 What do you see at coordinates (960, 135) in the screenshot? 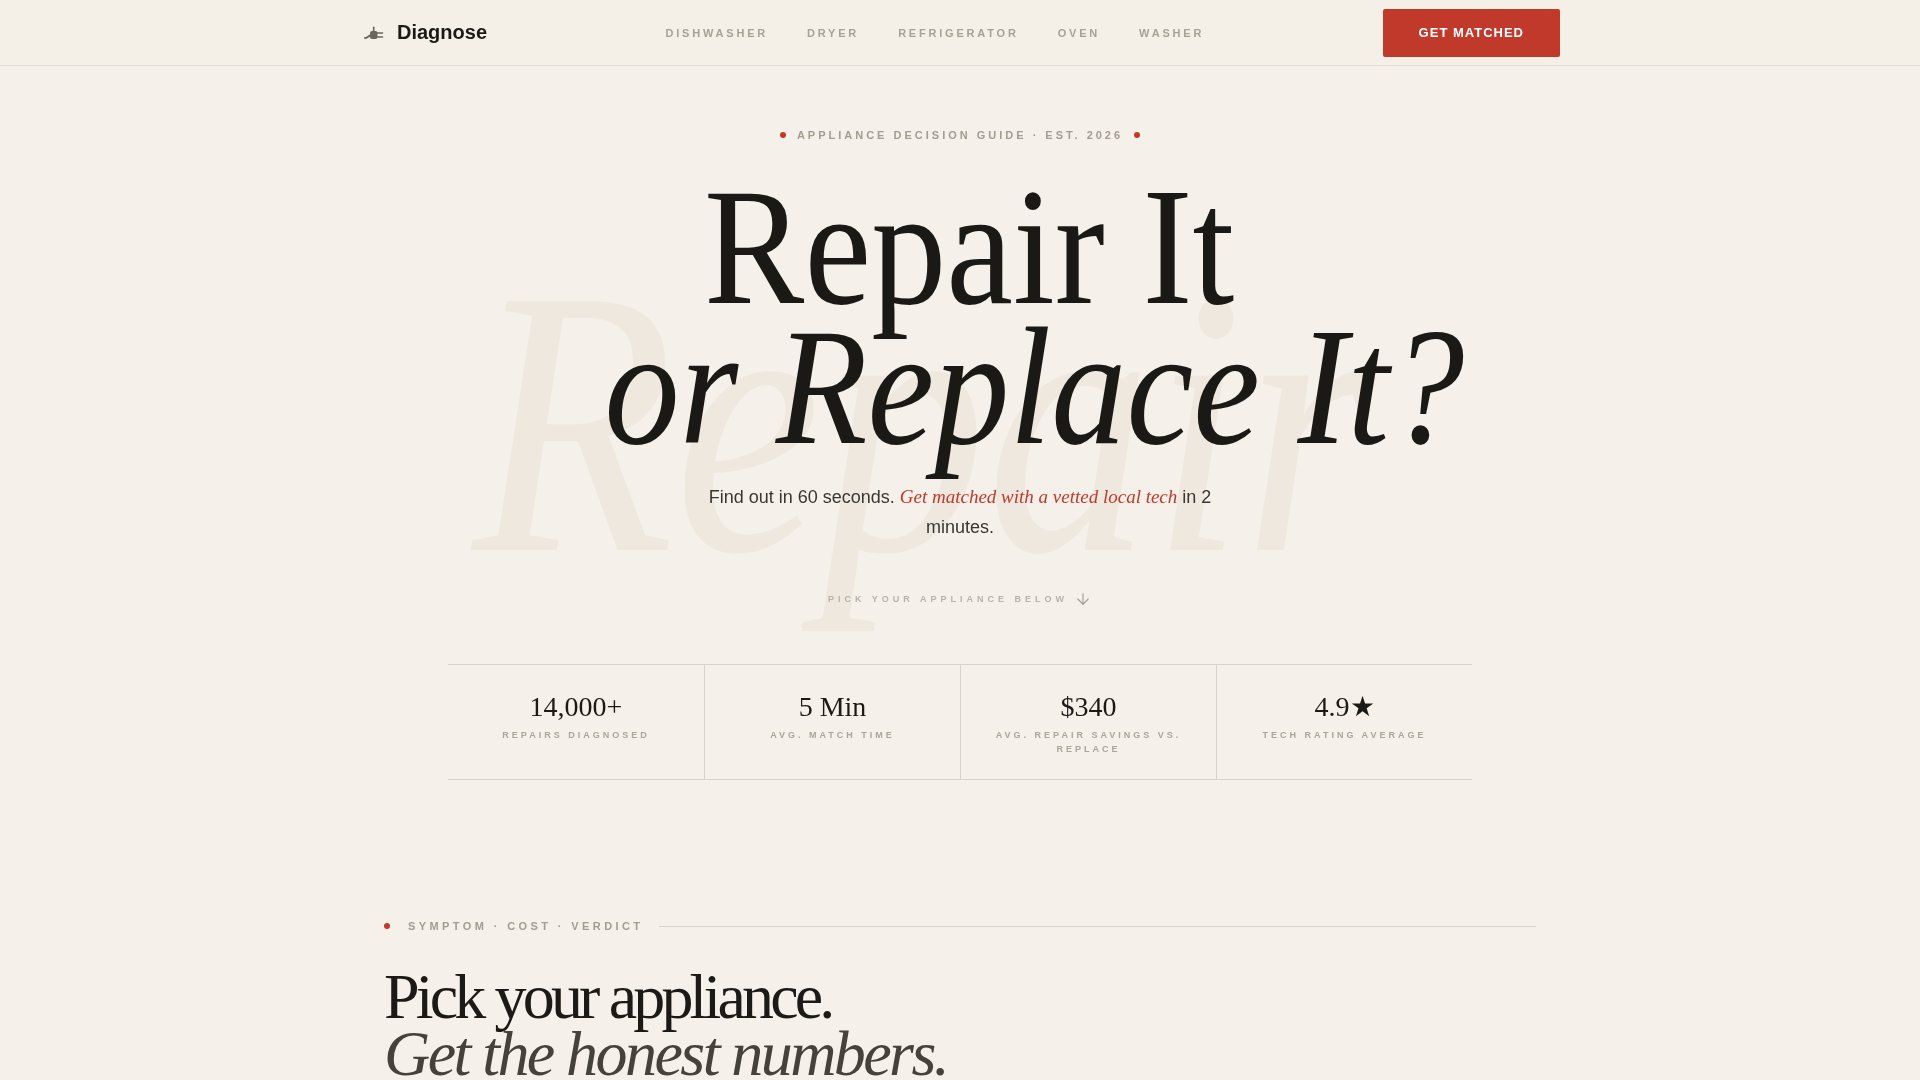
I see `eyebrow-text: APPLIANCE DECISION GUIDE · EST. 2026` at bounding box center [960, 135].